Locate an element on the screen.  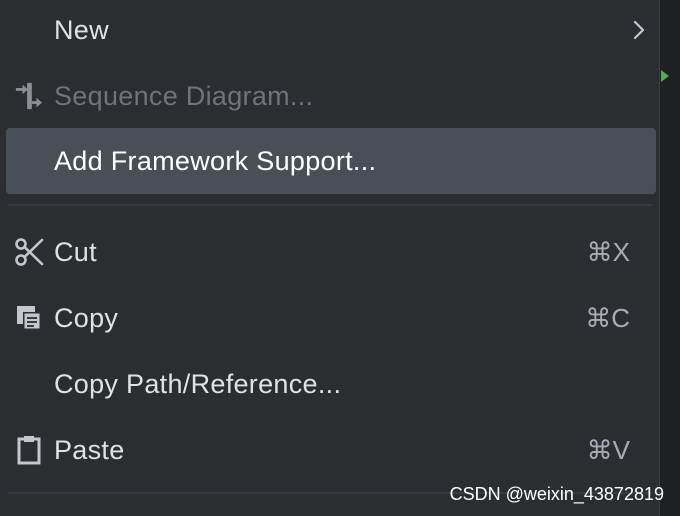
copy-icon is located at coordinates (29, 318).